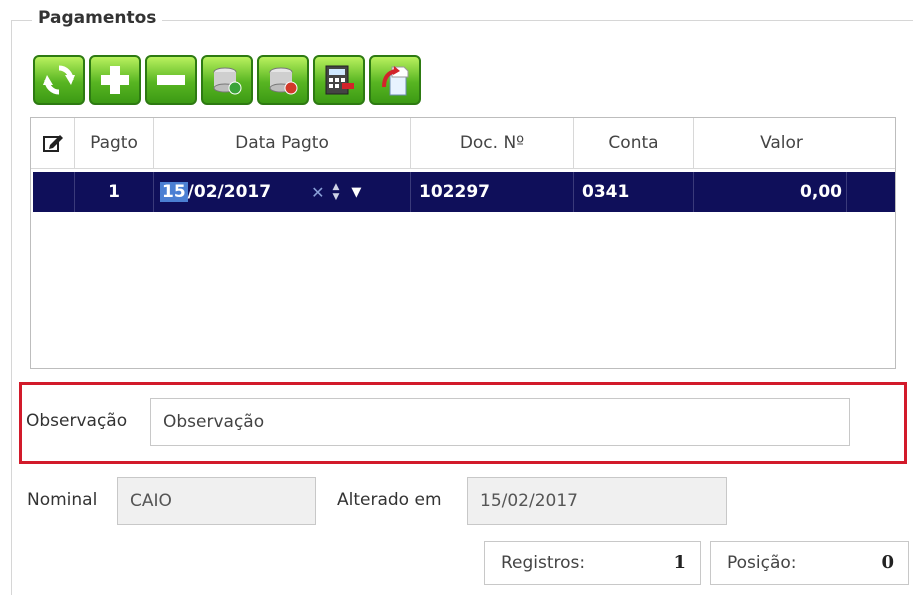  I want to click on cell-doc: 102297, so click(492, 192).